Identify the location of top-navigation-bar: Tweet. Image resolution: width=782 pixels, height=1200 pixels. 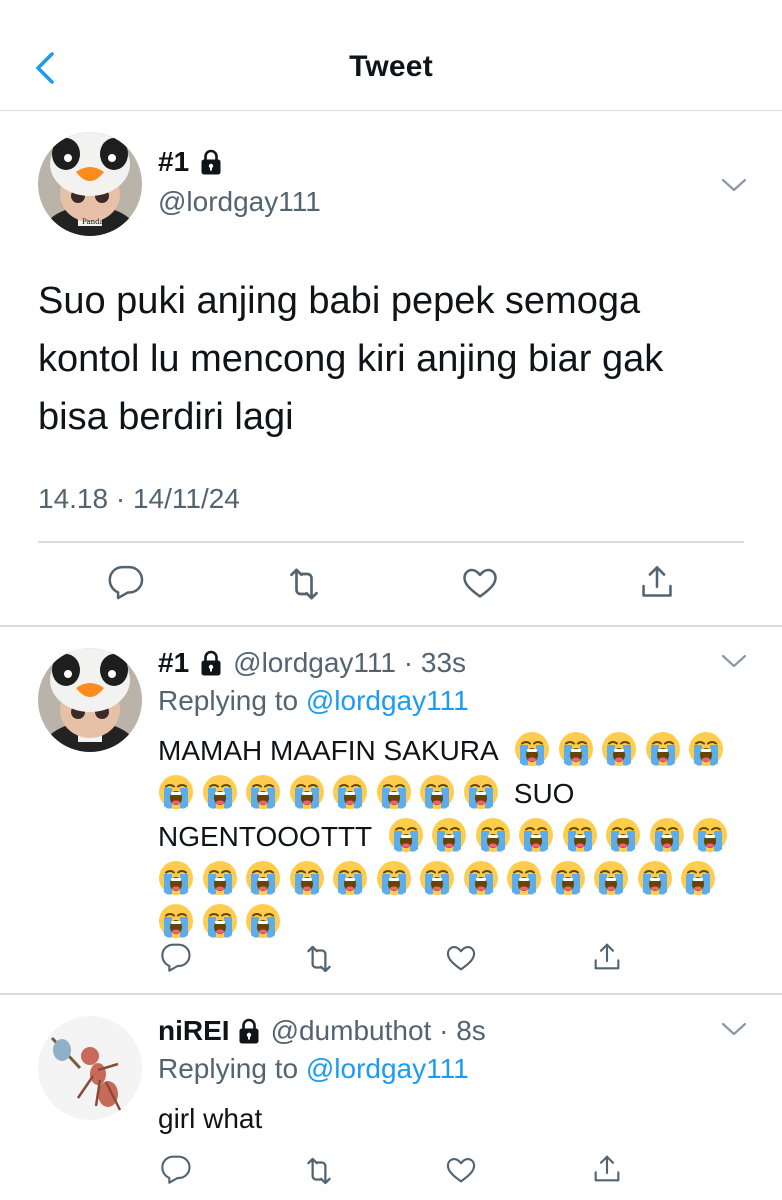
(391, 55).